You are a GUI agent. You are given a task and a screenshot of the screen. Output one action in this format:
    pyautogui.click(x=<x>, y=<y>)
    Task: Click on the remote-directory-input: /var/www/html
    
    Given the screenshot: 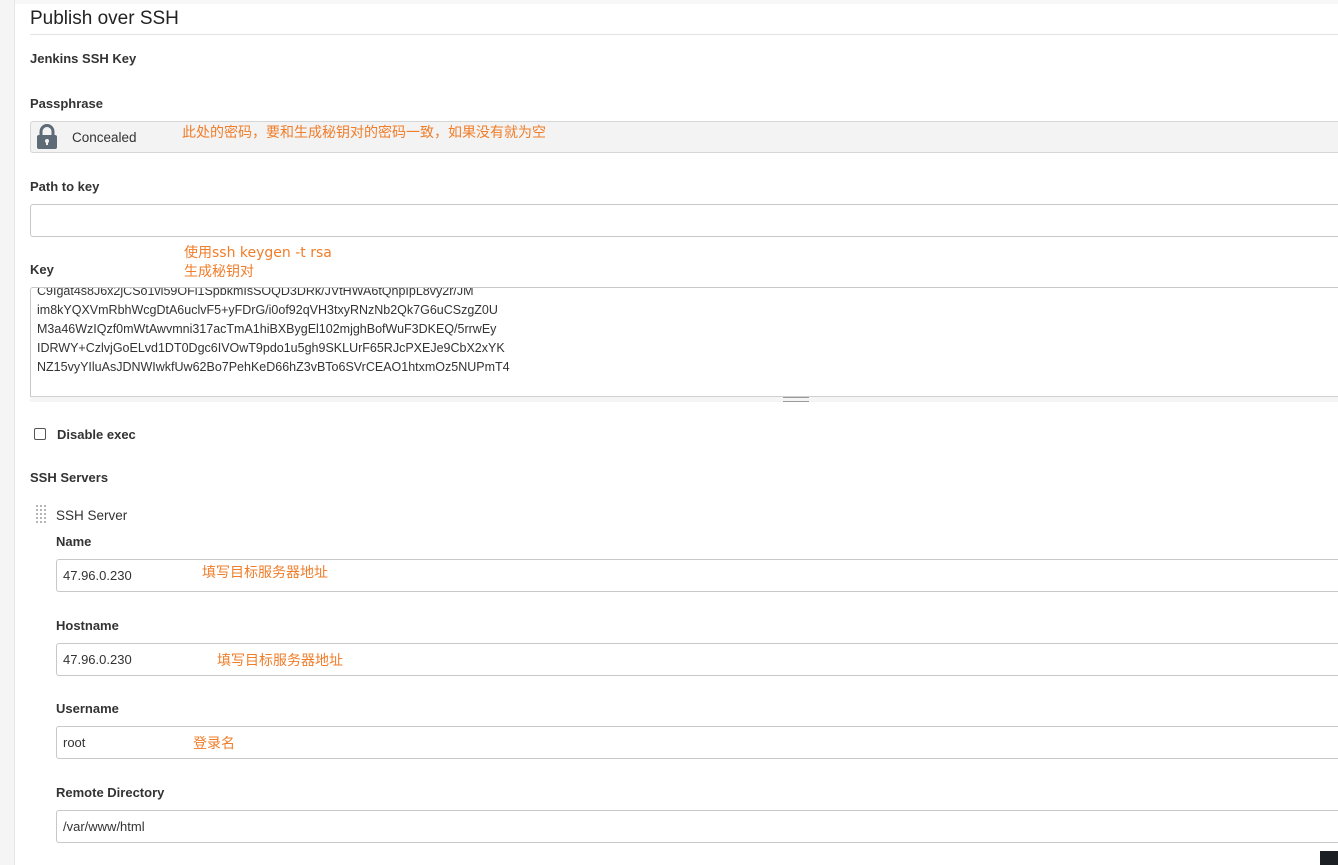 What is the action you would take?
    pyautogui.click(x=697, y=826)
    